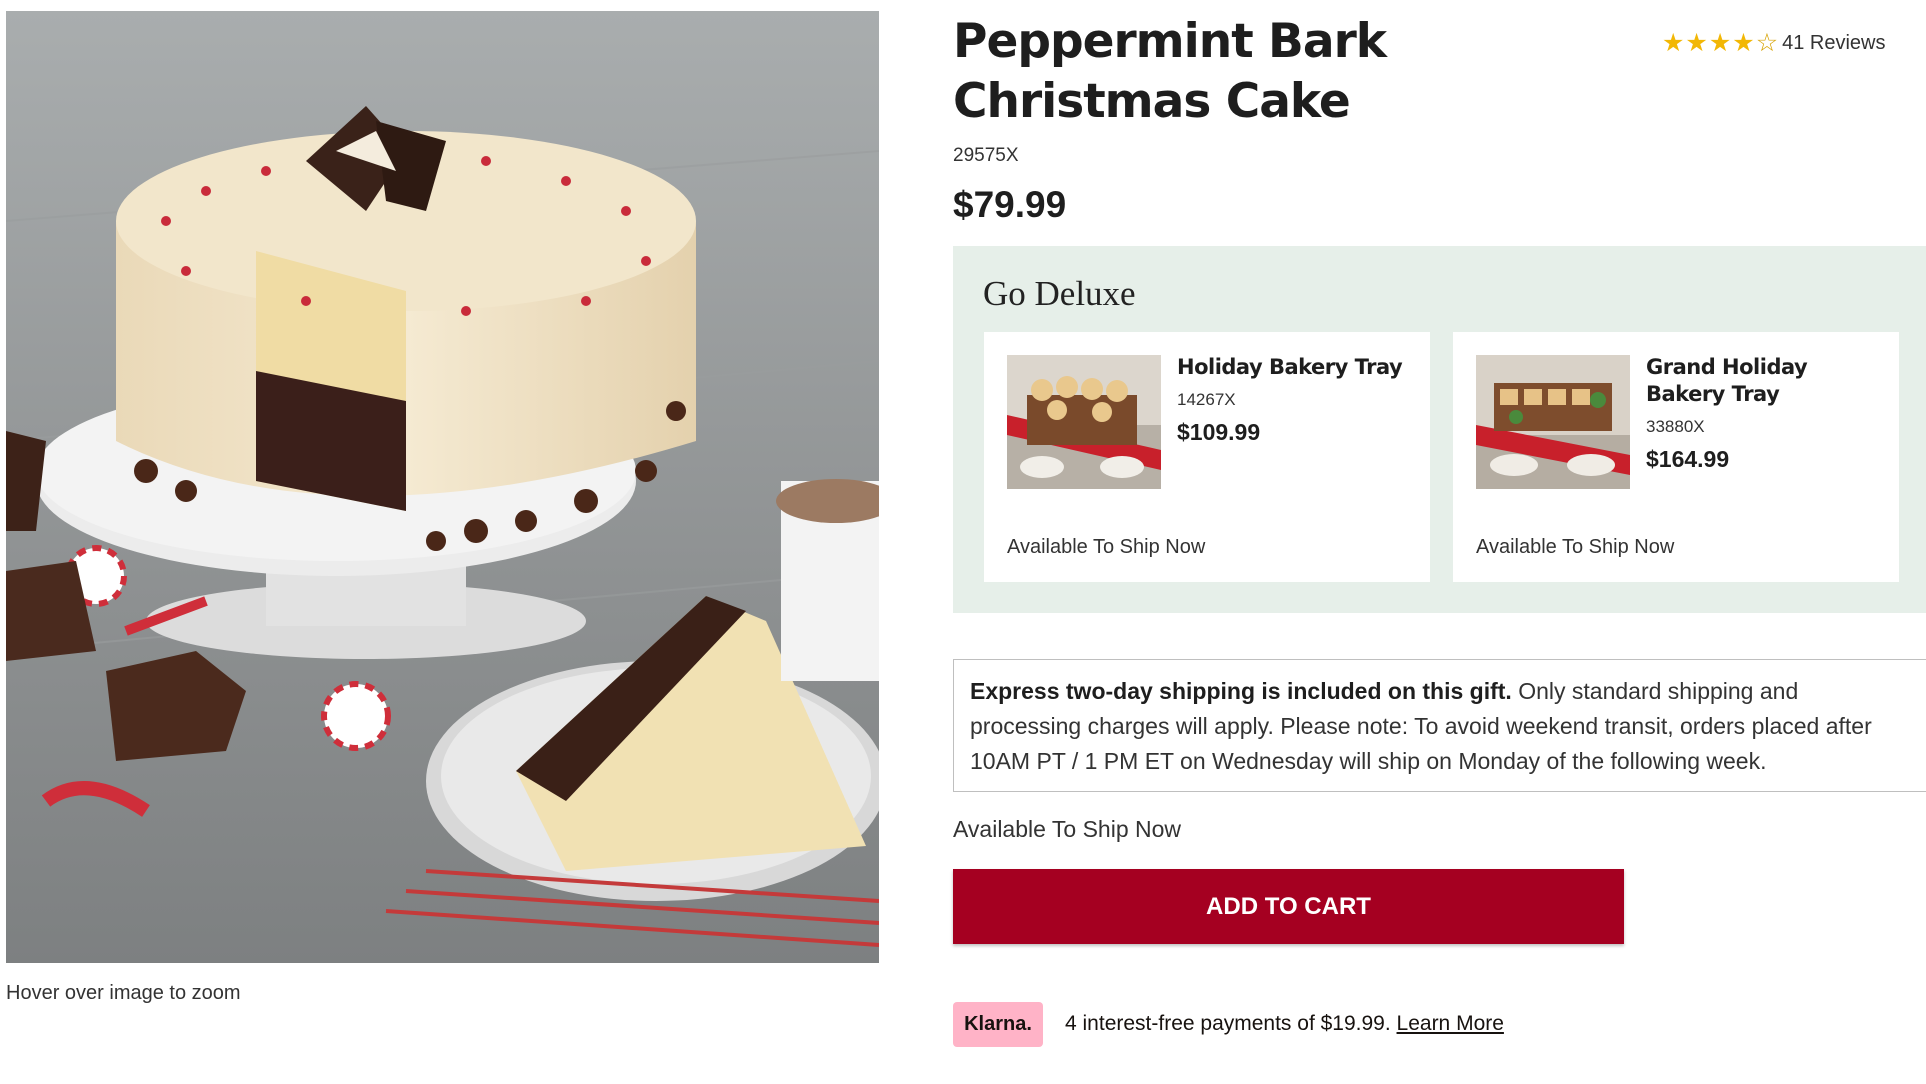 Image resolution: width=1926 pixels, height=1084 pixels. What do you see at coordinates (1297, 367) in the screenshot?
I see `upsell-name: Holiday Bakery Tray` at bounding box center [1297, 367].